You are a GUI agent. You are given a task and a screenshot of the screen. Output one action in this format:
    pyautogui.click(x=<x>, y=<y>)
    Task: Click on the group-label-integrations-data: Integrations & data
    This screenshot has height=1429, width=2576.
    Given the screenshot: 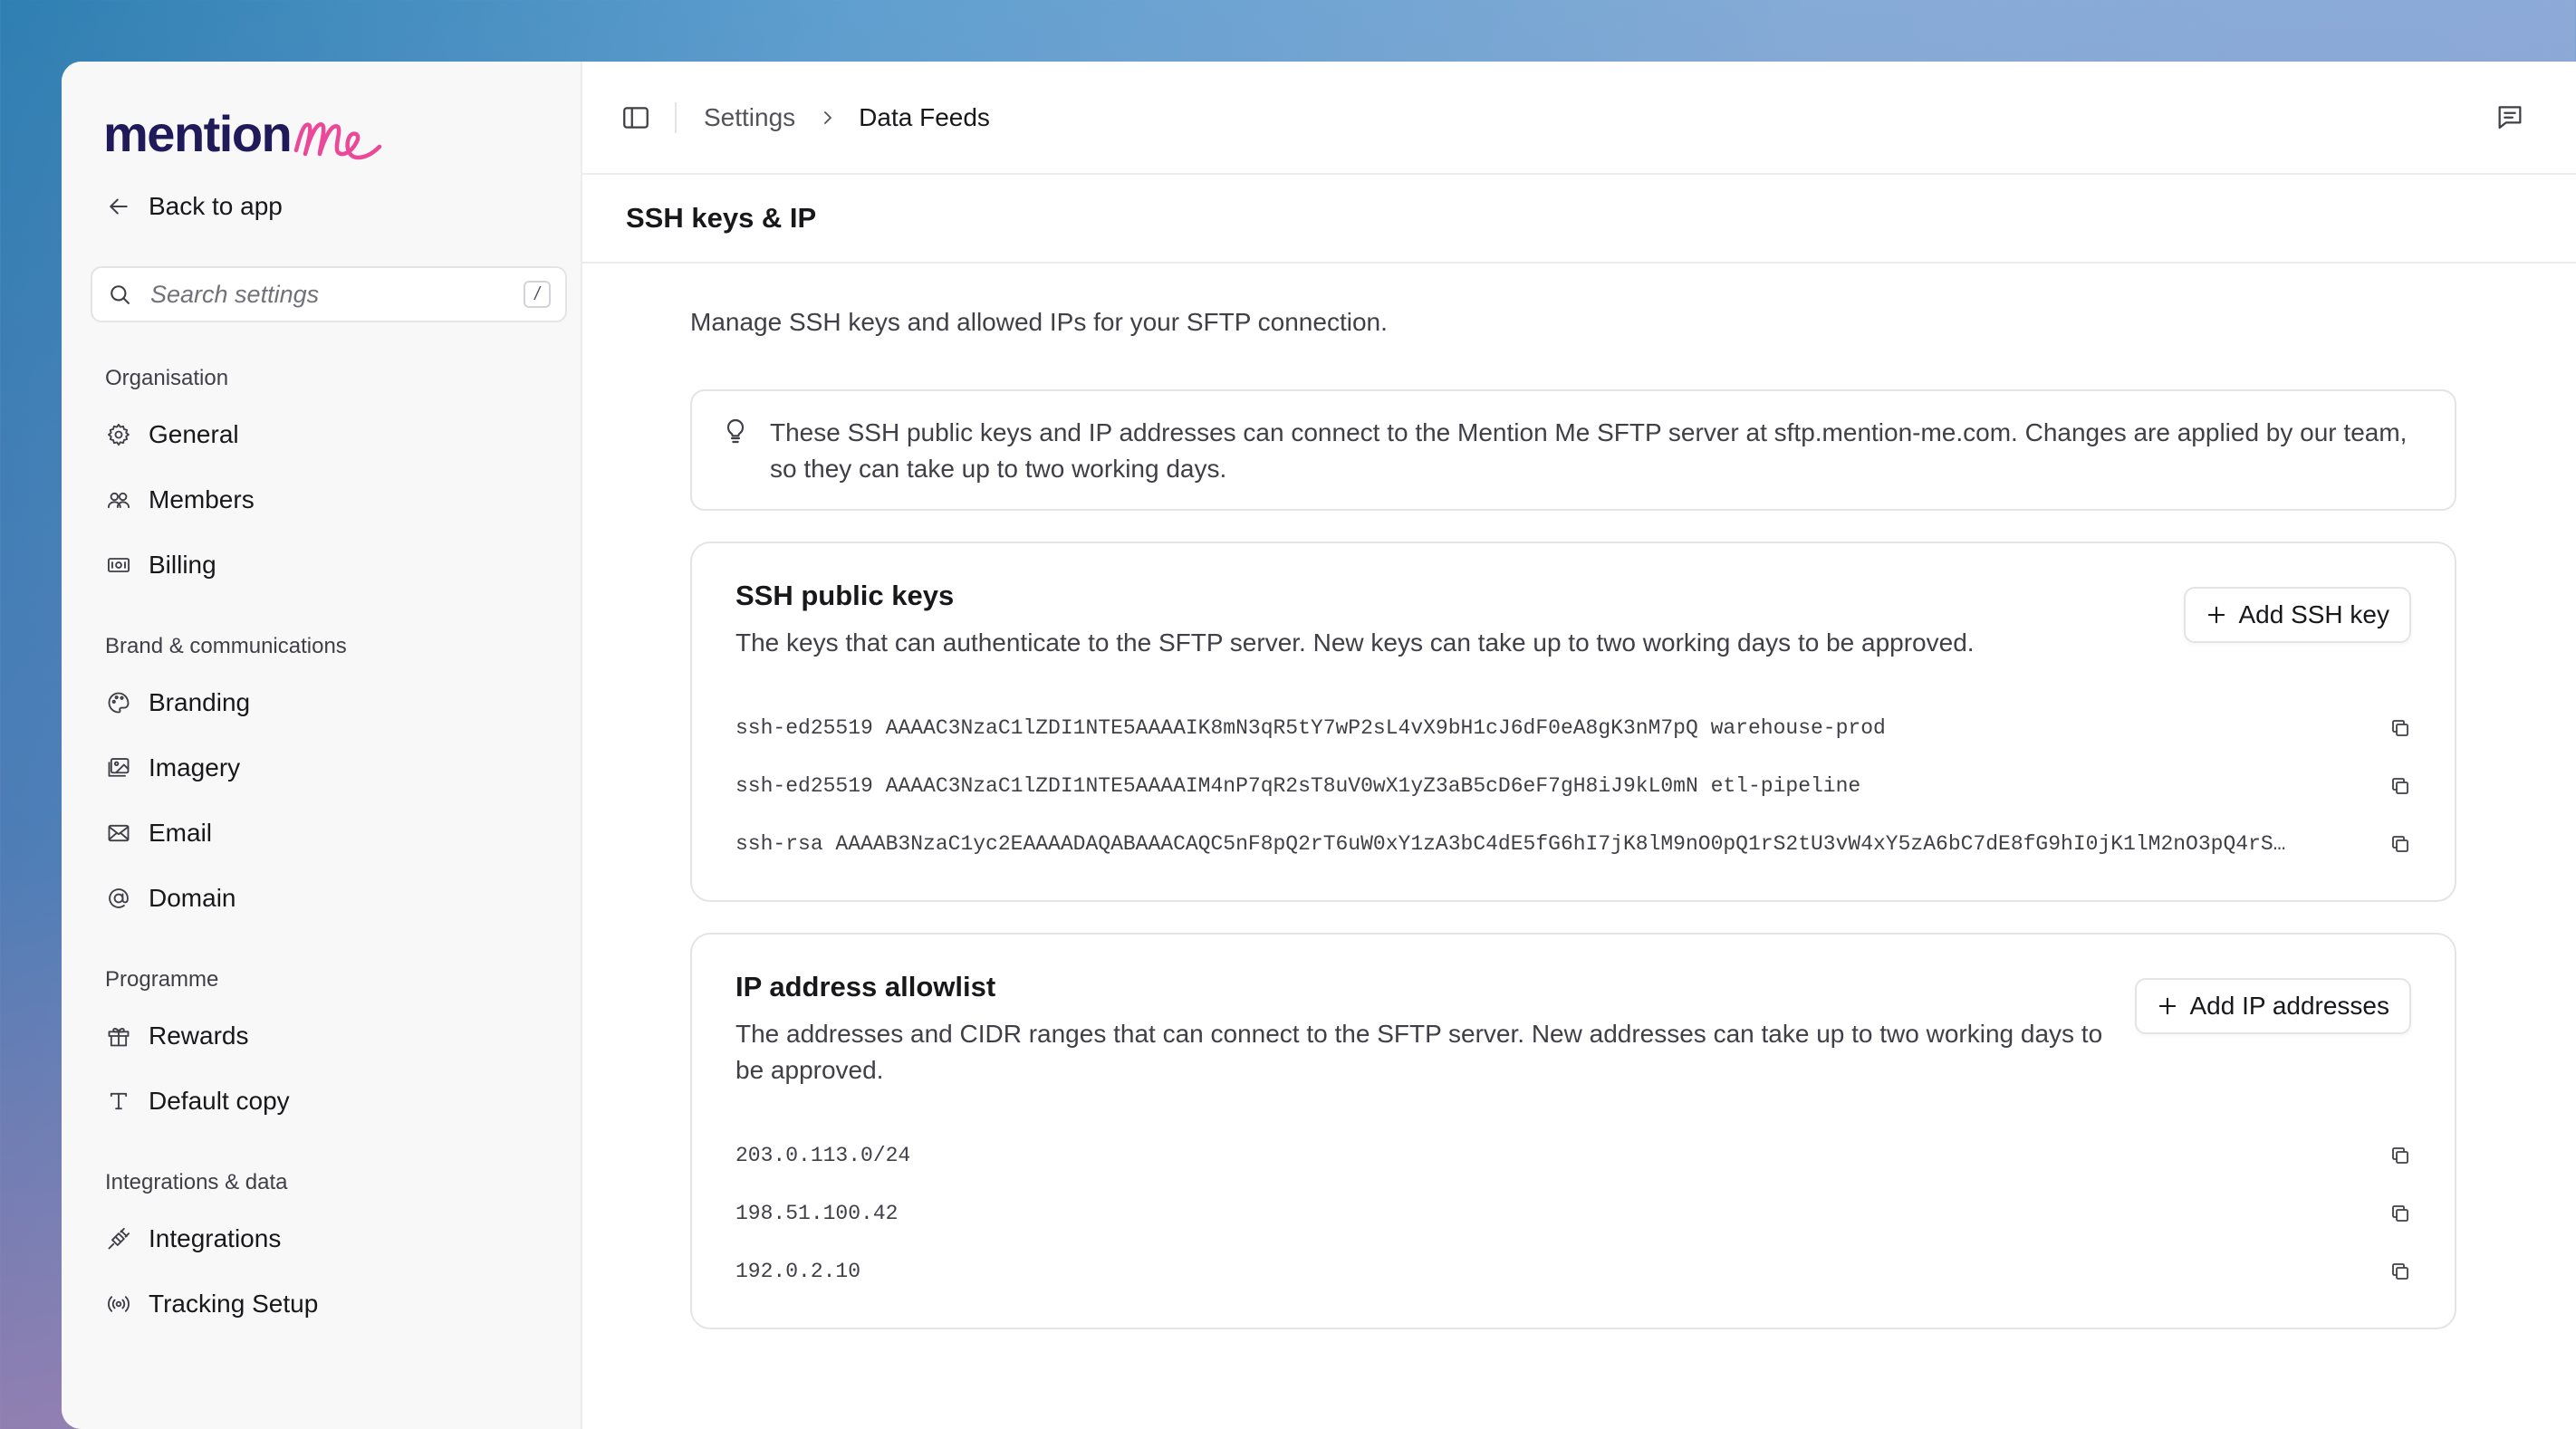 What is the action you would take?
    pyautogui.click(x=196, y=1182)
    